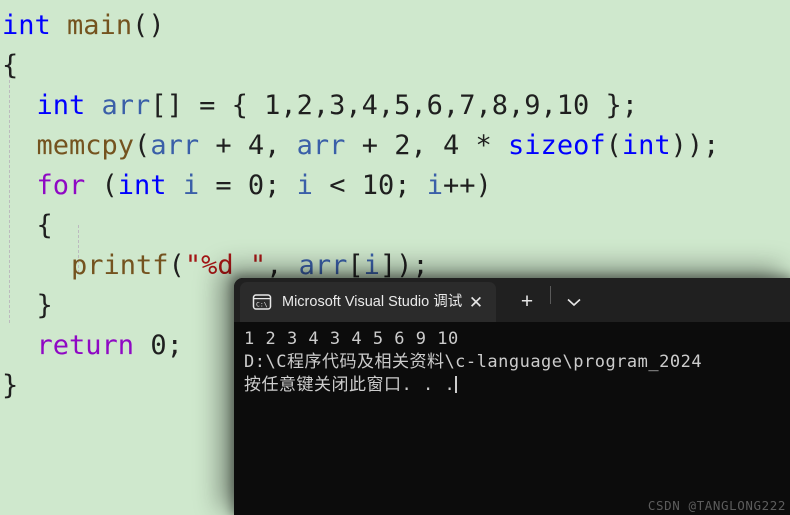 The height and width of the screenshot is (515, 790). Describe the element at coordinates (120, 265) in the screenshot. I see `code-token: printf` at that location.